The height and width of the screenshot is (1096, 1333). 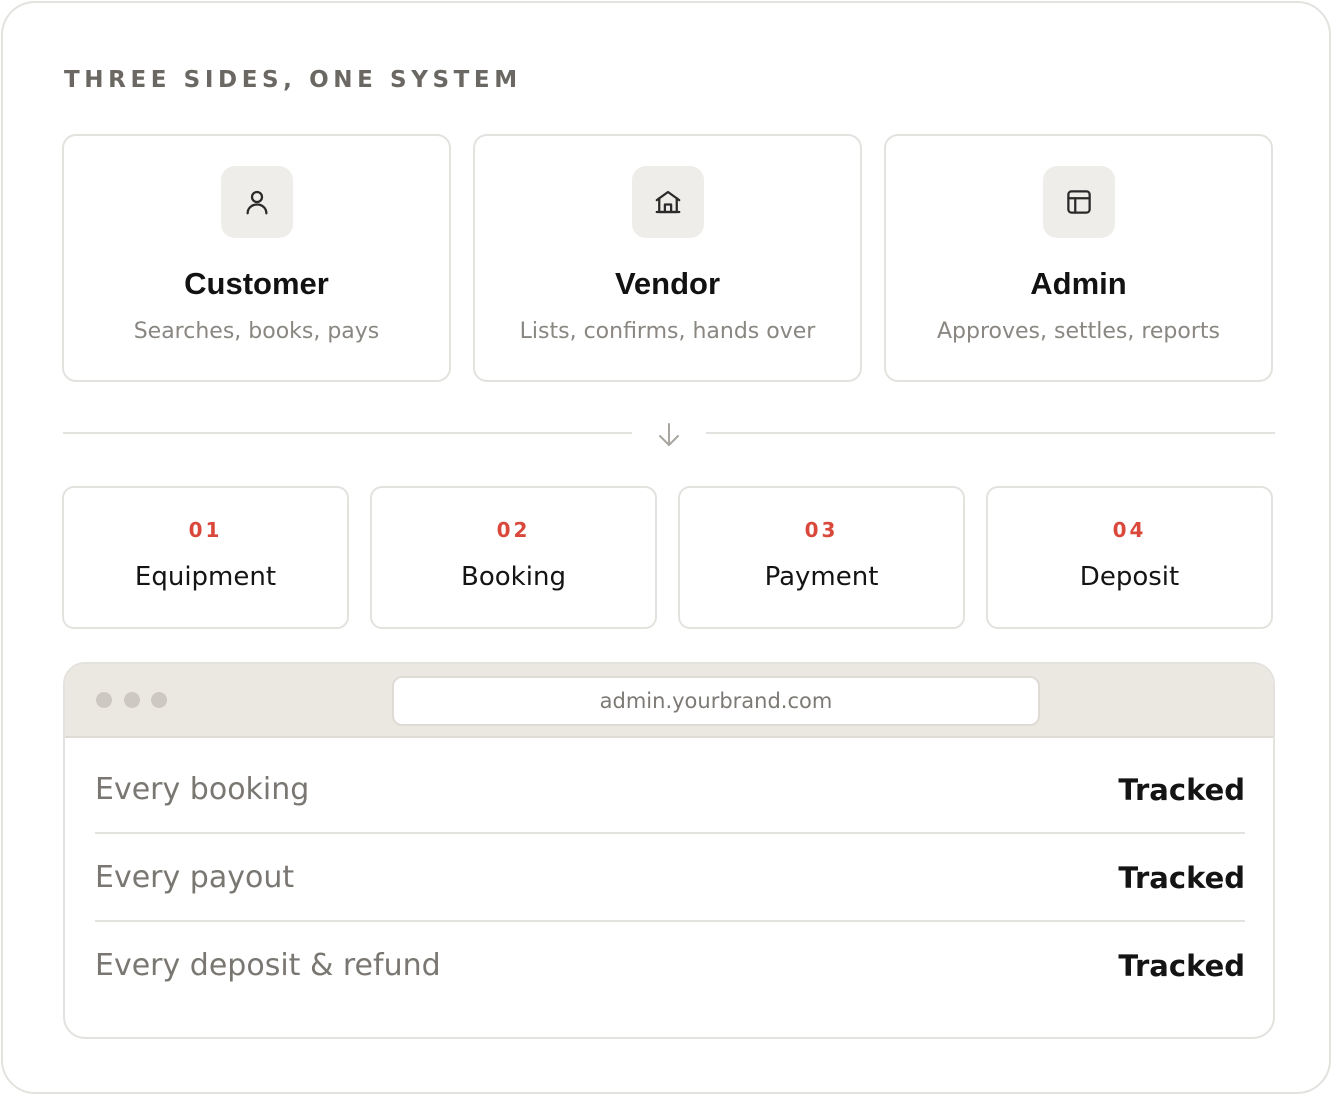 I want to click on role-description: Approves, settles, reports, so click(x=1078, y=331).